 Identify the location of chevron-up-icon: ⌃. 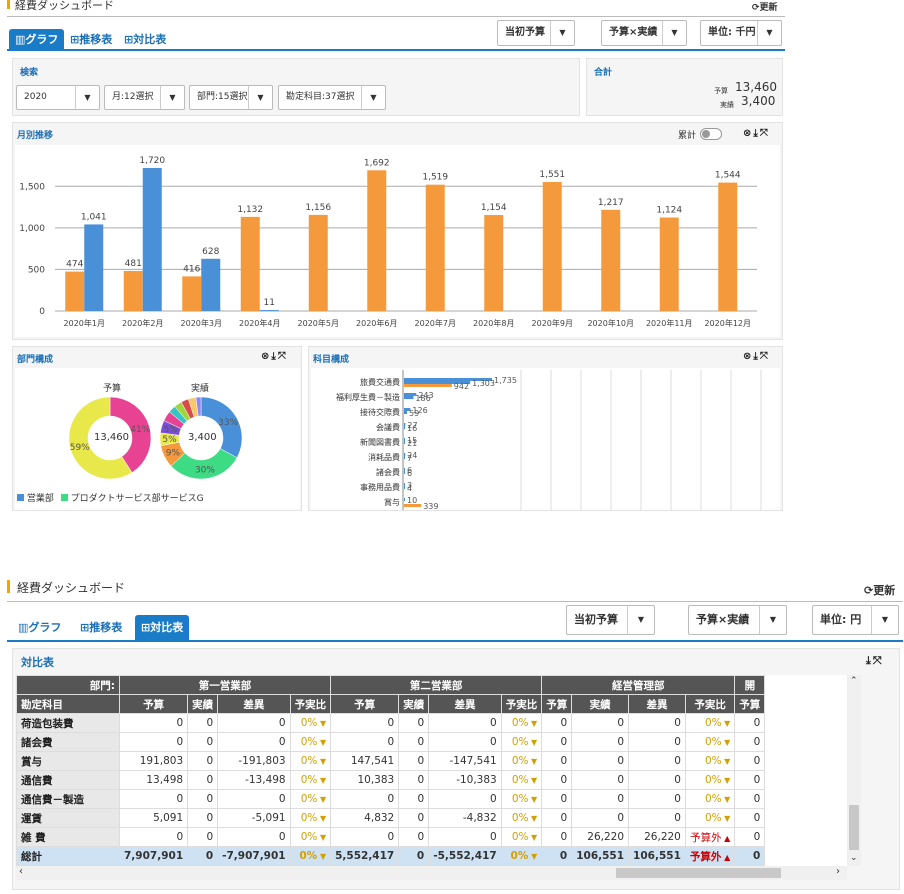
(854, 681).